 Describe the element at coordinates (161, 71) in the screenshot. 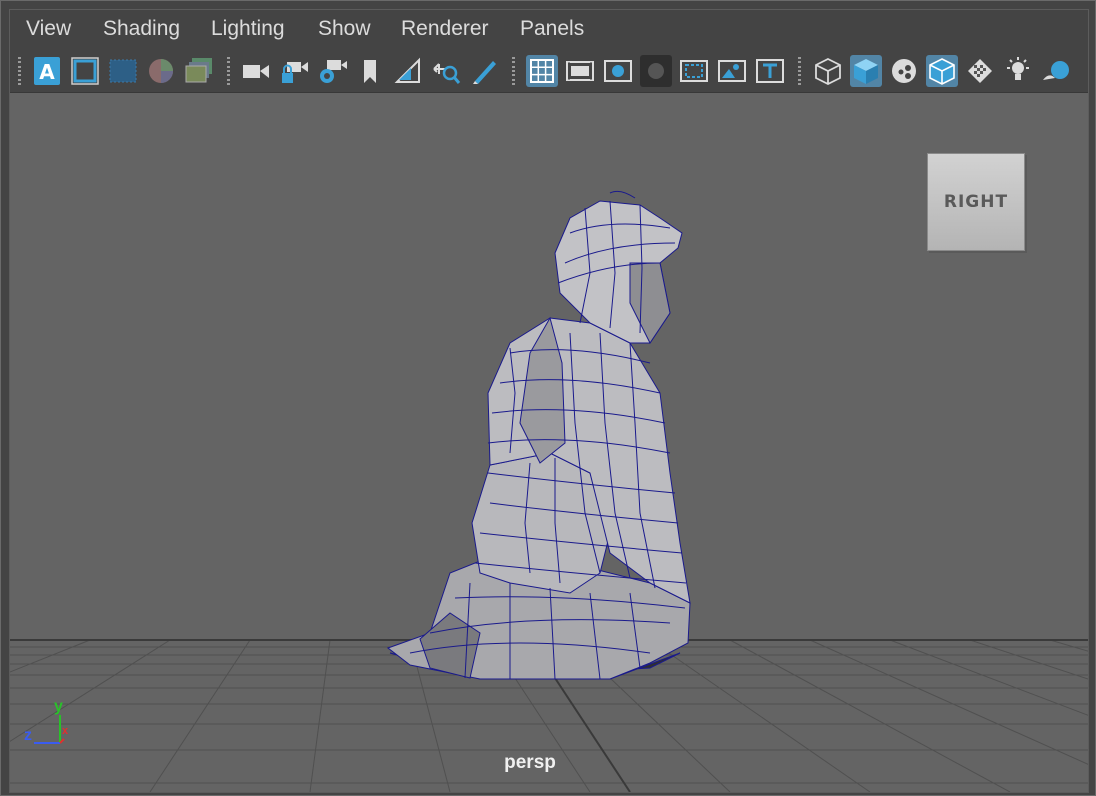

I see `image-plane-icon` at that location.